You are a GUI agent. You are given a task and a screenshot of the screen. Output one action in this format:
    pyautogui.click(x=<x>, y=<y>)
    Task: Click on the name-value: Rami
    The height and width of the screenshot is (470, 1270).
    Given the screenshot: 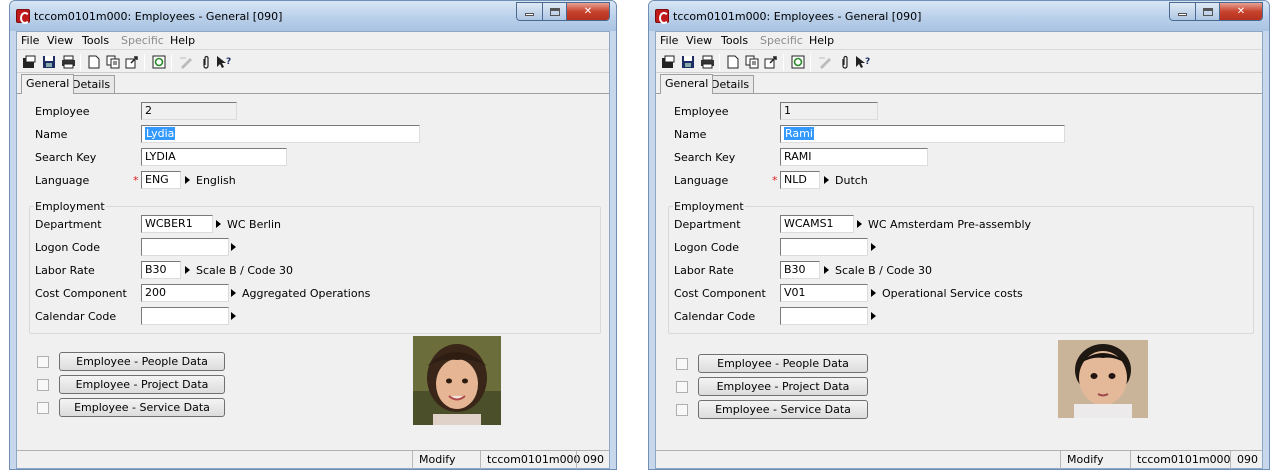 What is the action you would take?
    pyautogui.click(x=799, y=133)
    